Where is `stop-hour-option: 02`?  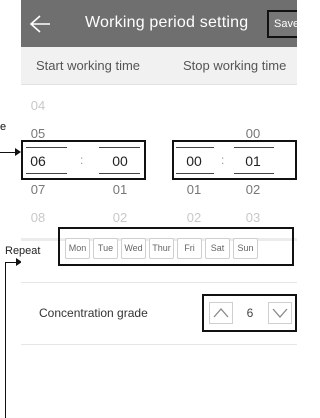 stop-hour-option: 02 is located at coordinates (194, 217).